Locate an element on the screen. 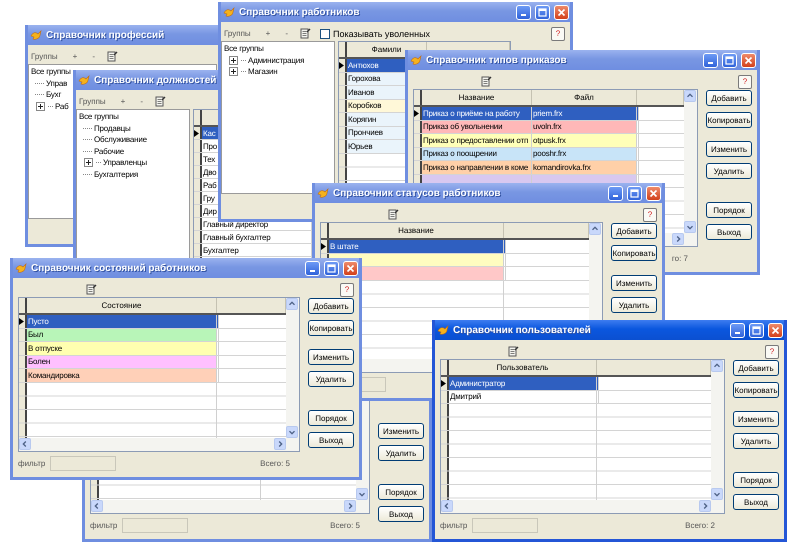 The width and height of the screenshot is (800, 547). window-title: Справочник типов приказов is located at coordinates (496, 60).